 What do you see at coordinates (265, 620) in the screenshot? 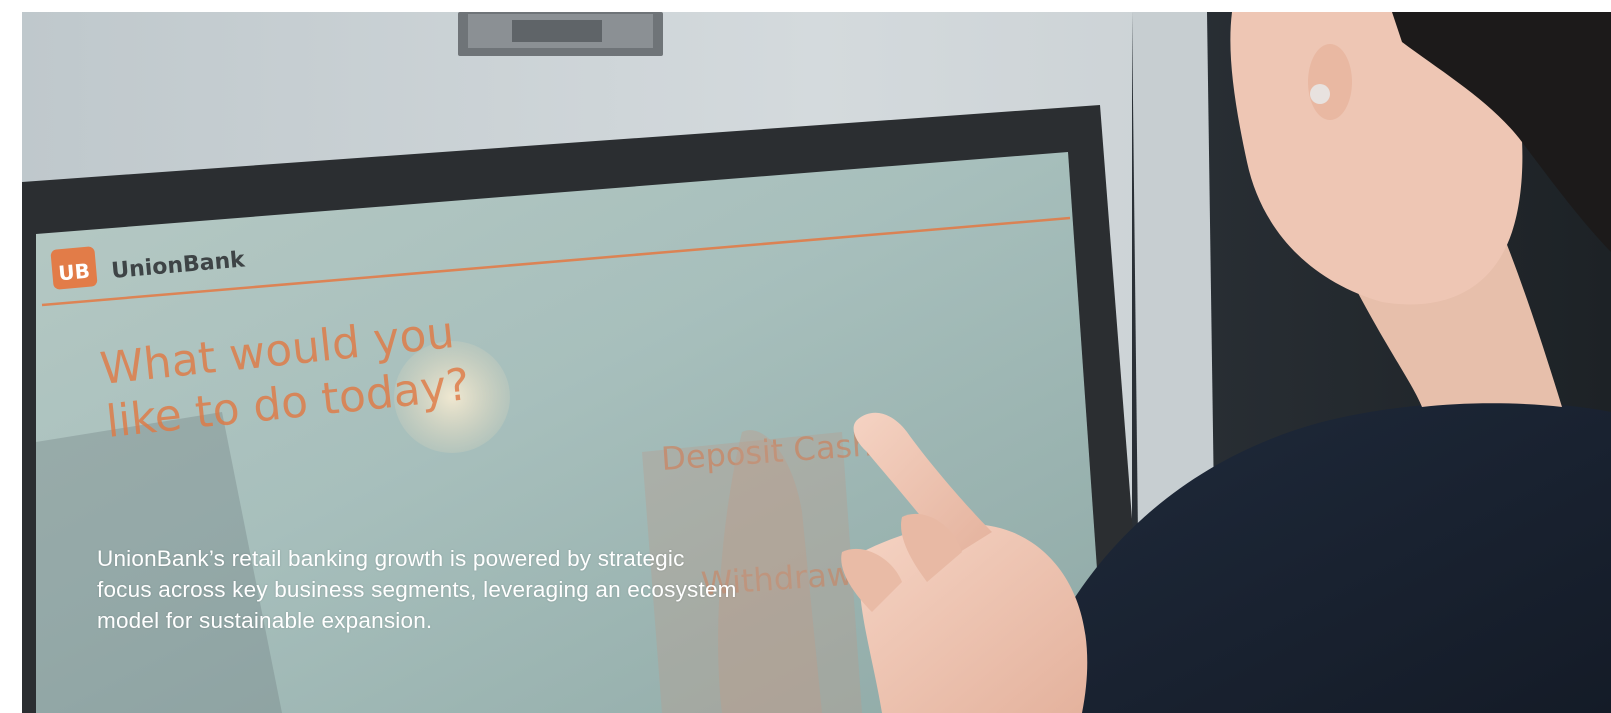
I see `caption-line-3: model for sustainable expansion.` at bounding box center [265, 620].